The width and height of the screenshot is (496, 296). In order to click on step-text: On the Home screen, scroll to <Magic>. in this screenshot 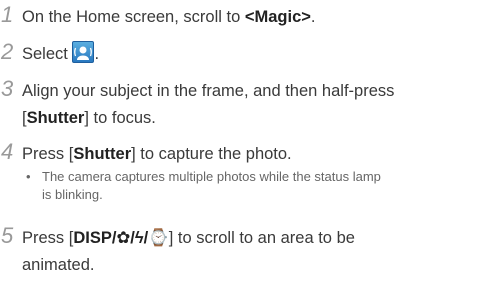, I will do `click(169, 17)`.